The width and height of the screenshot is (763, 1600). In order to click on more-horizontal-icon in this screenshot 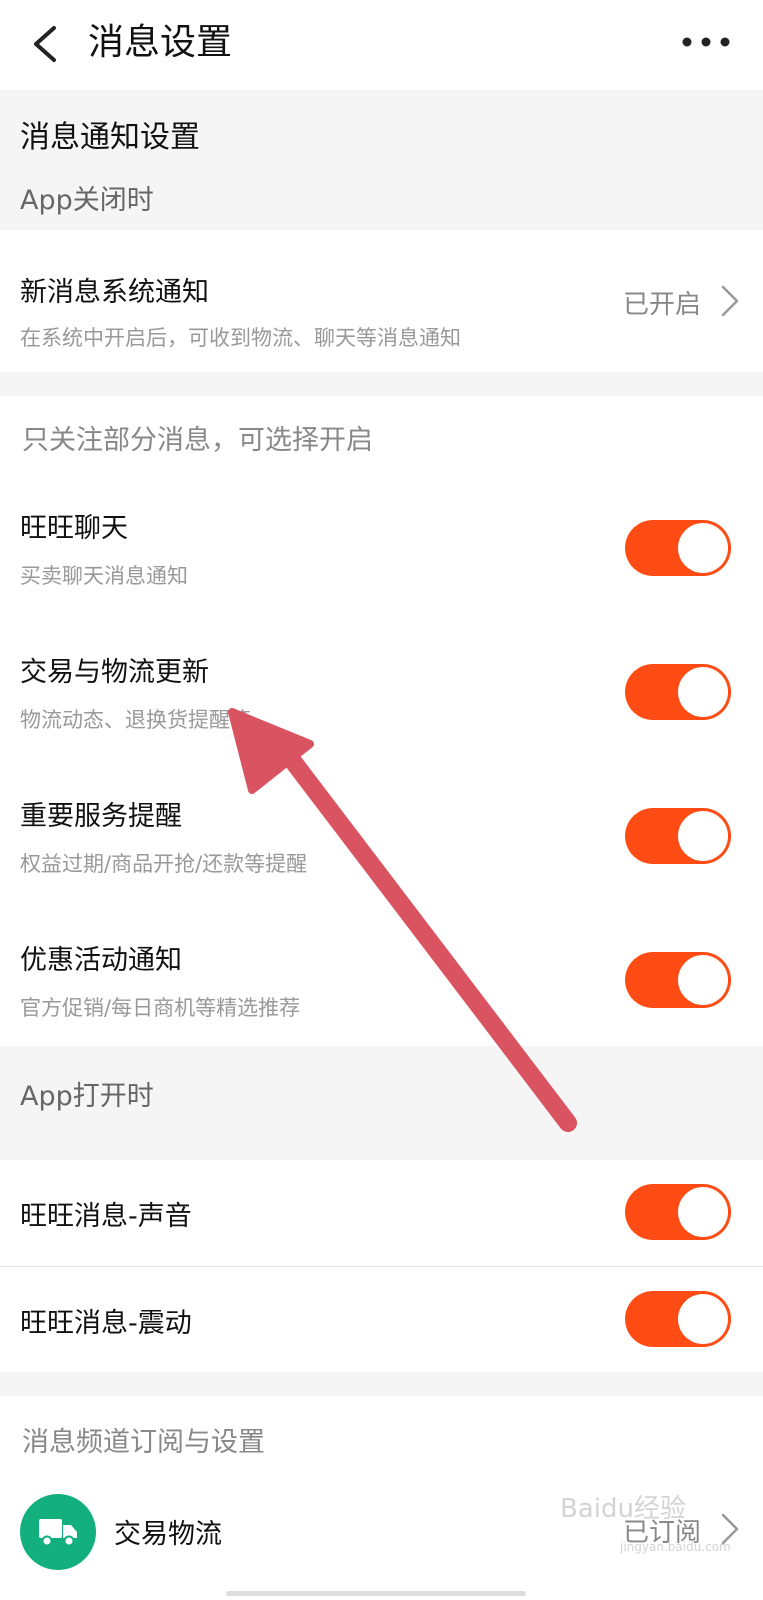, I will do `click(706, 42)`.